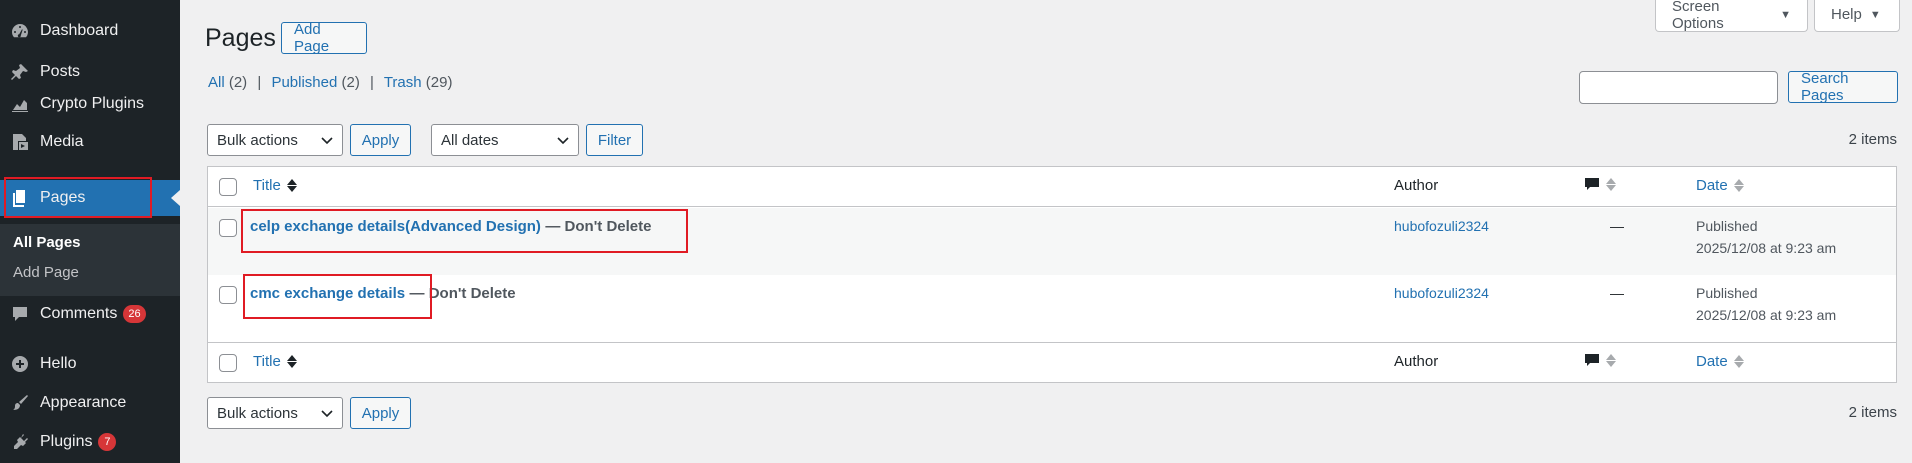 The height and width of the screenshot is (463, 1912). I want to click on sidebar-item-label: Comments, so click(79, 313).